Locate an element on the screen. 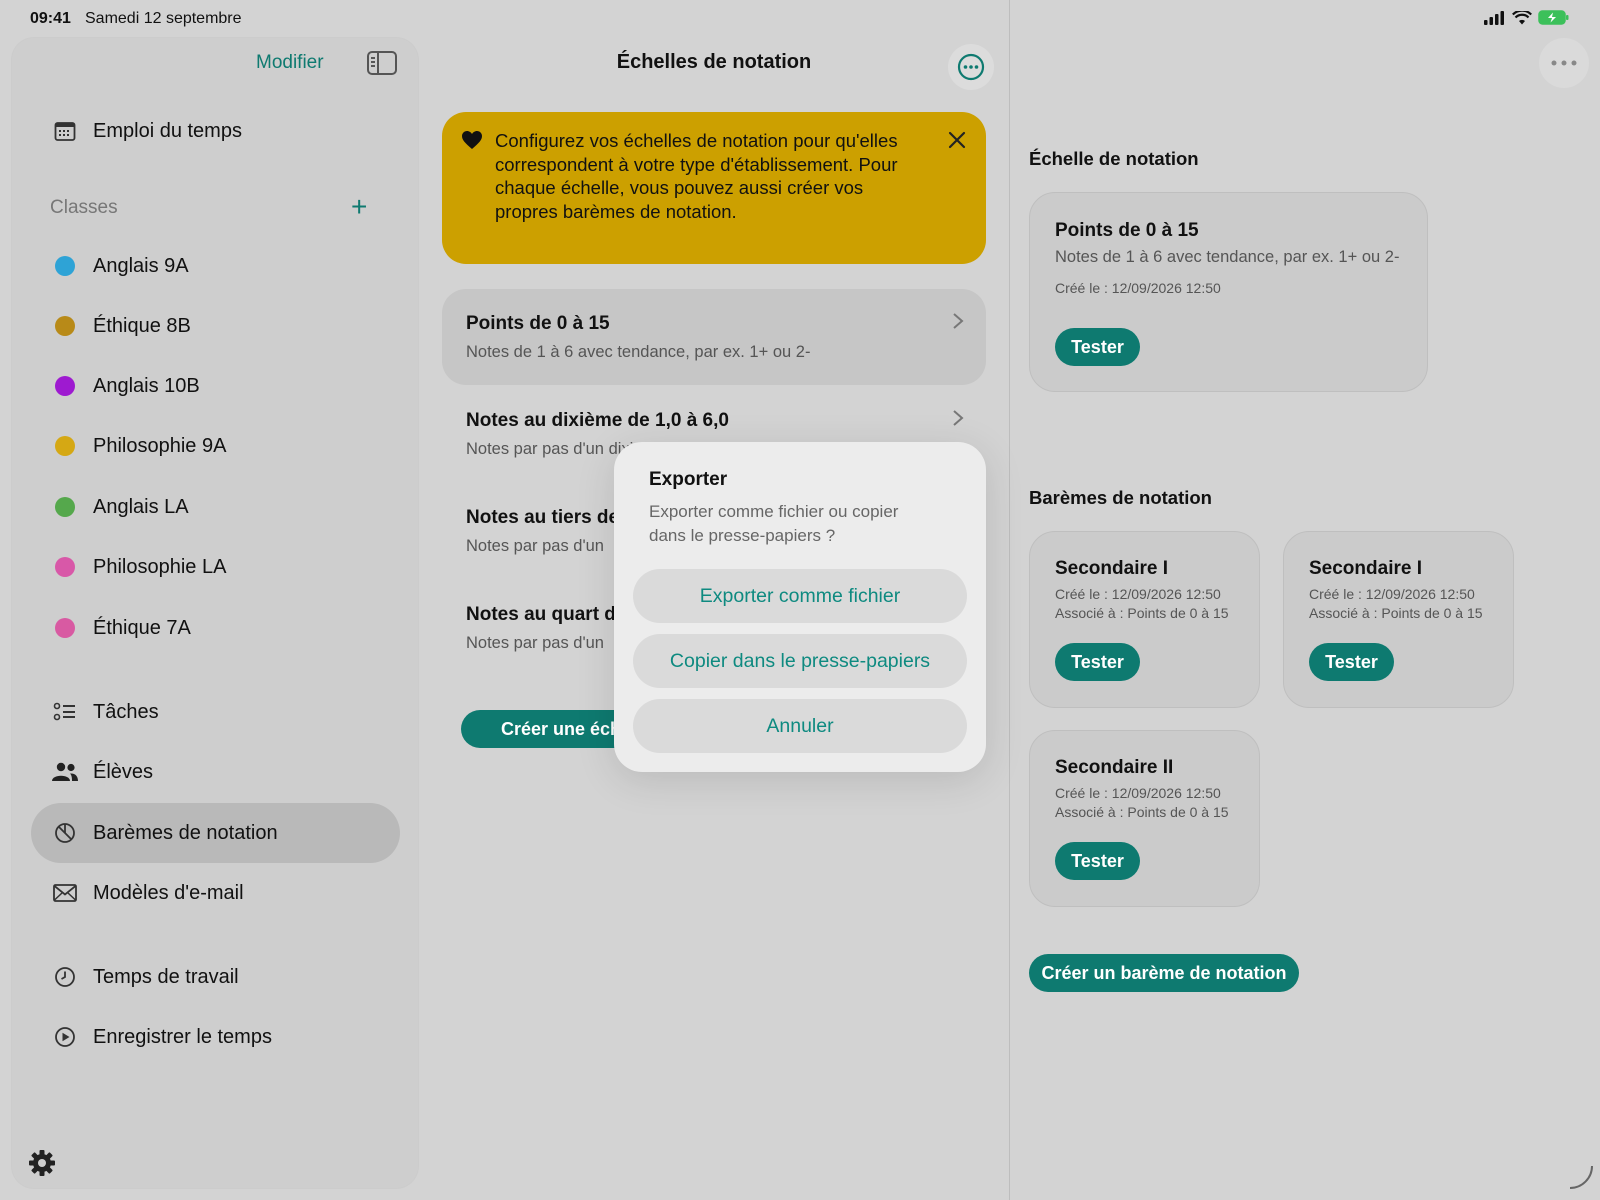 This screenshot has height=1200, width=1600. sidebar-class-philosophie-9a: Philosophie 9A is located at coordinates (138, 446).